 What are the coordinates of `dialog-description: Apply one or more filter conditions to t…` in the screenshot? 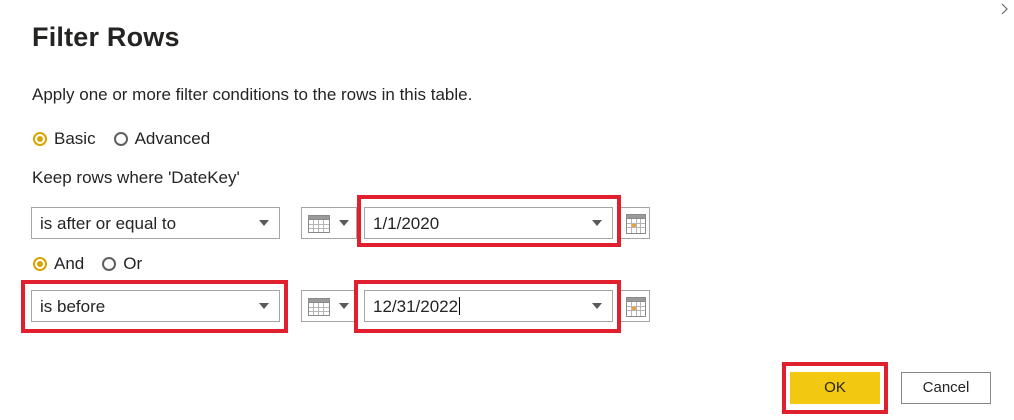 It's located at (252, 94).